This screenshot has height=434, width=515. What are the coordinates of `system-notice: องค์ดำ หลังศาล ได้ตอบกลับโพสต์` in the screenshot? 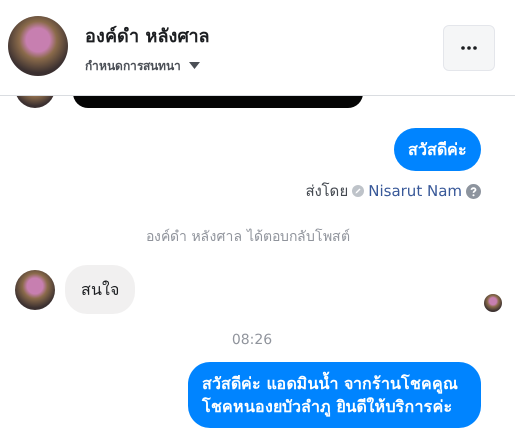 It's located at (248, 237).